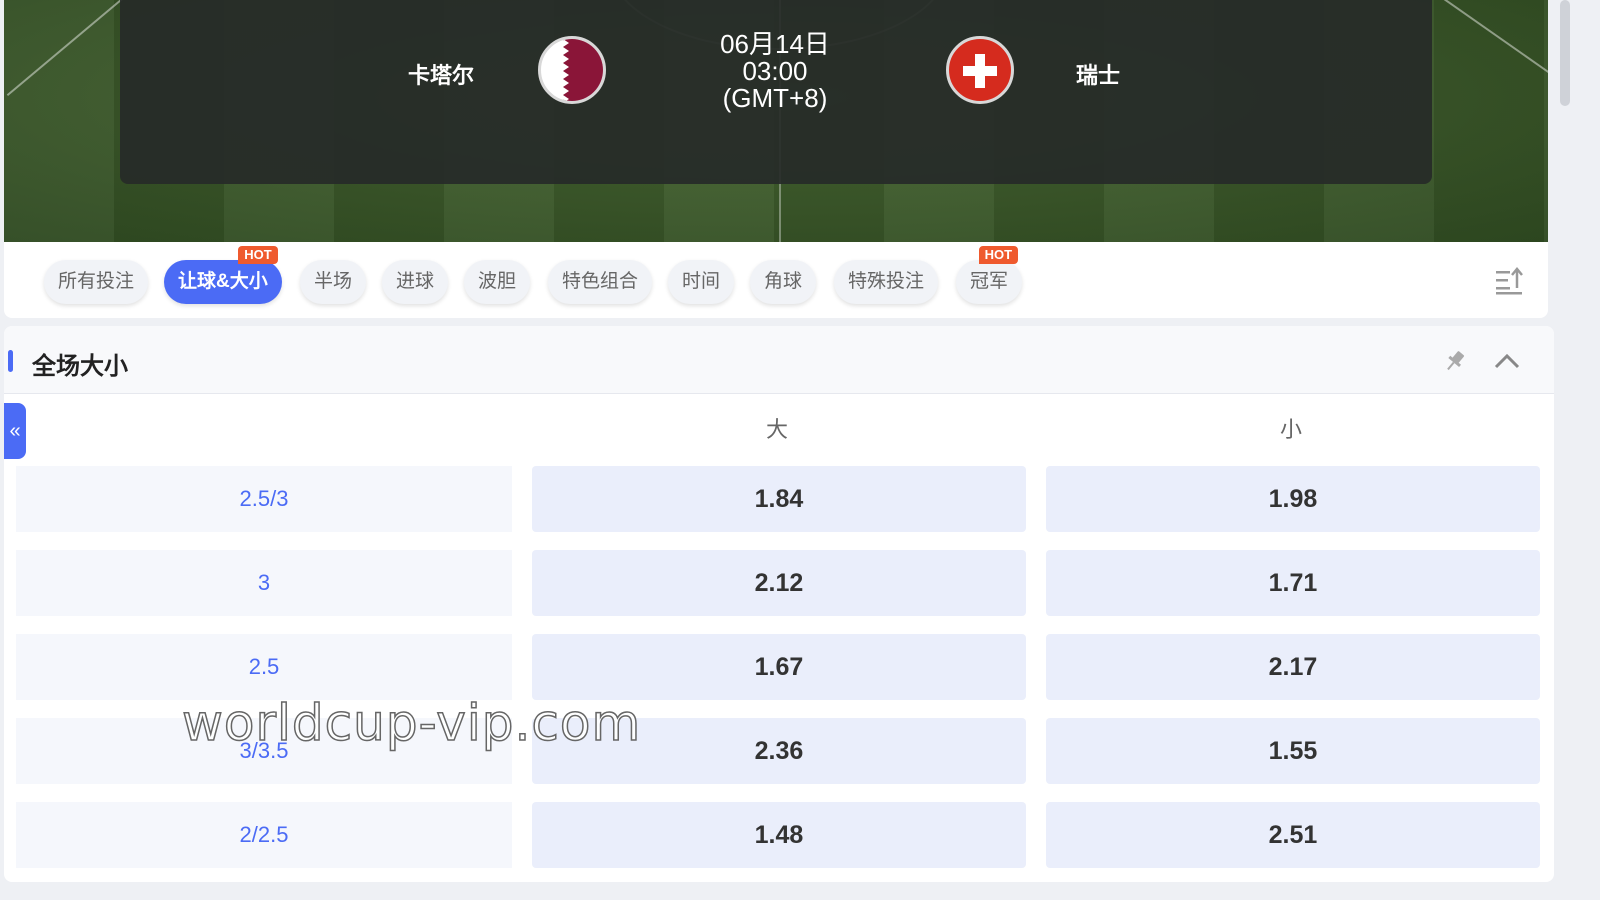 Image resolution: width=1600 pixels, height=900 pixels. Describe the element at coordinates (980, 70) in the screenshot. I see `switzerland-flag-icon` at that location.